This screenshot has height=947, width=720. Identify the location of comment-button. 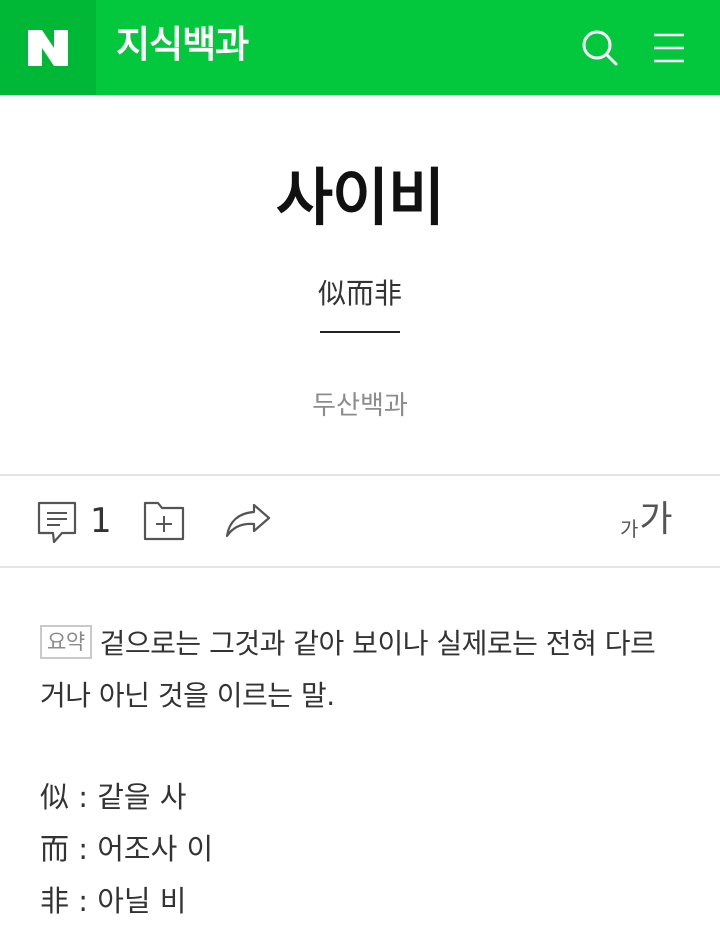
(57, 523).